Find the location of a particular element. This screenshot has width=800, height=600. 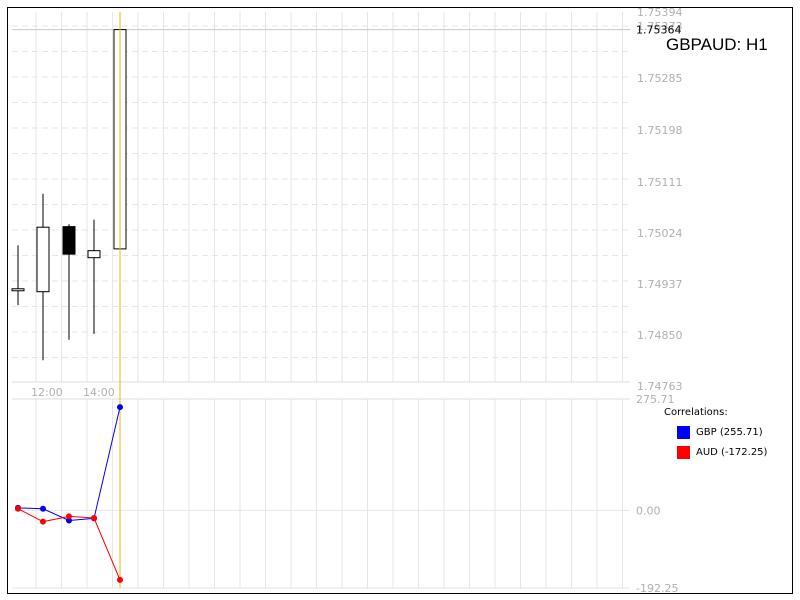

time-tick-label: 14:00 is located at coordinates (99, 392).